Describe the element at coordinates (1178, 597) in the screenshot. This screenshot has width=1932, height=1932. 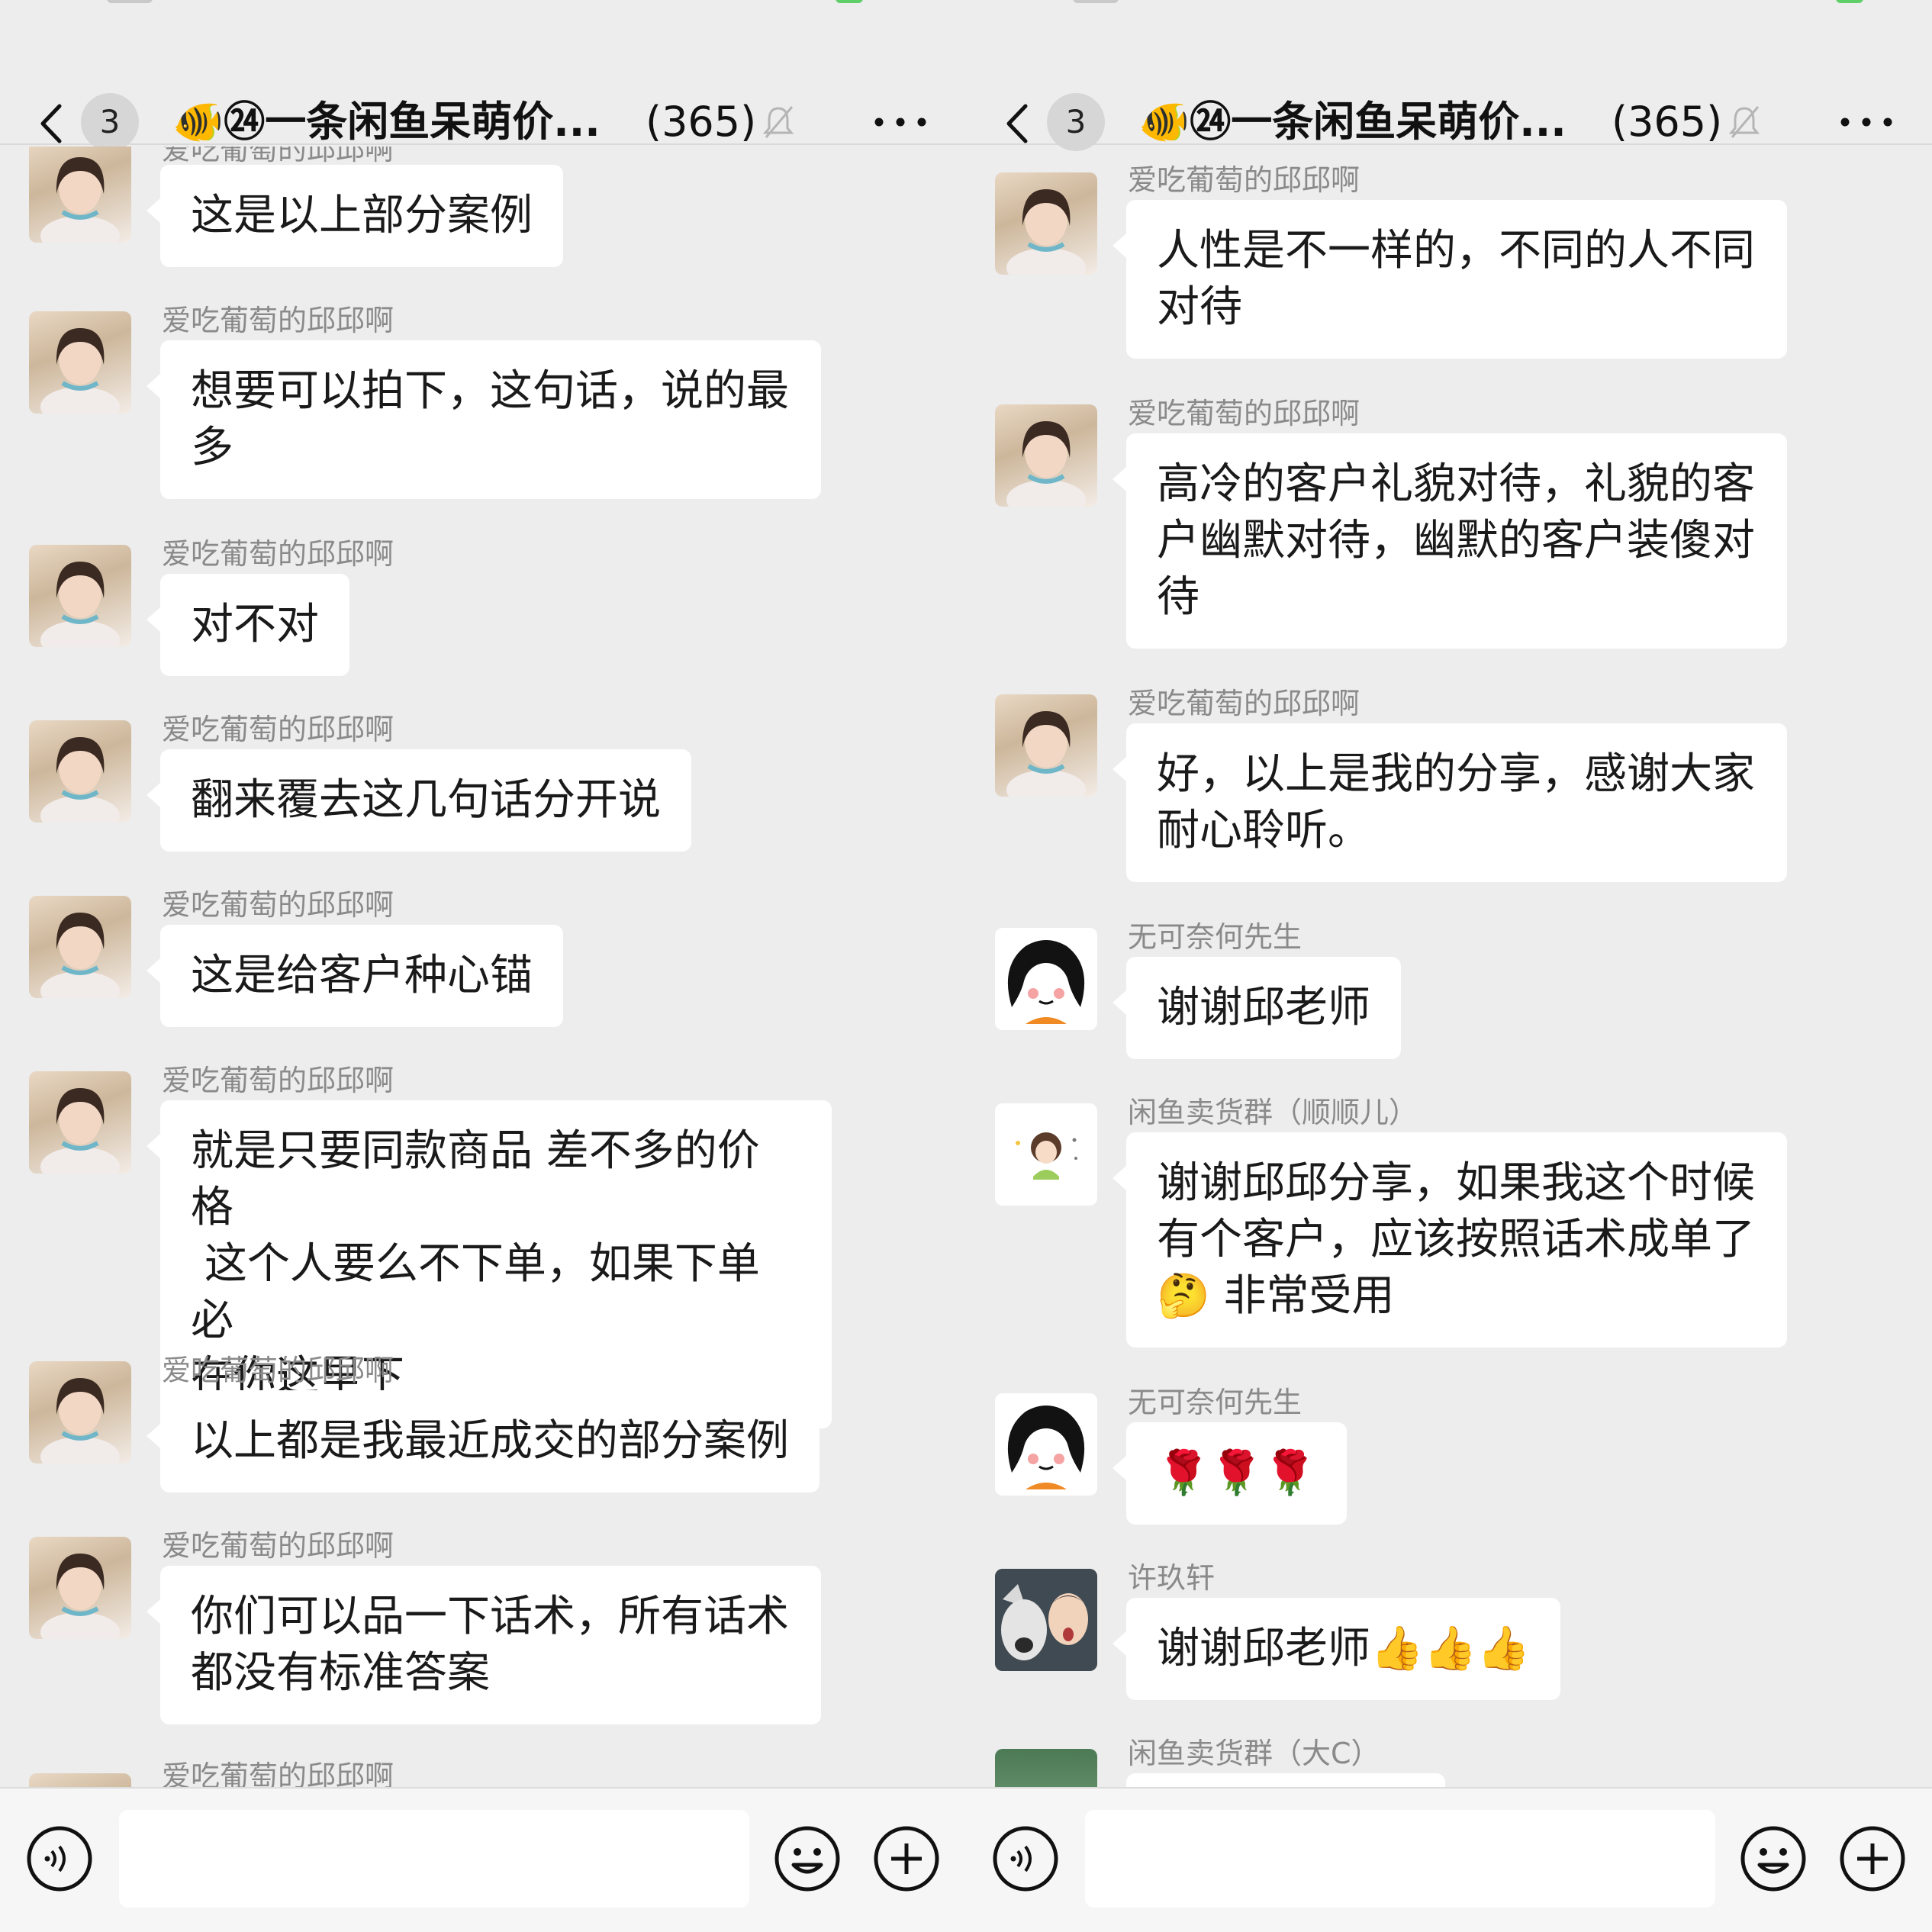
I see `message-text: 待` at that location.